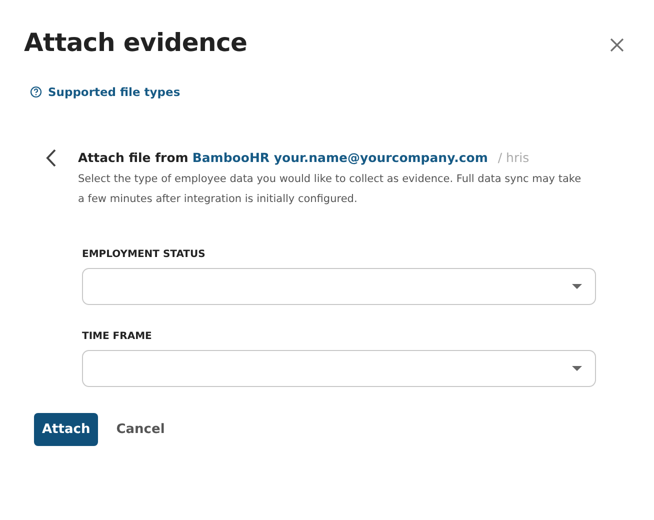 This screenshot has height=520, width=654. I want to click on cancel-button: Cancel, so click(140, 429).